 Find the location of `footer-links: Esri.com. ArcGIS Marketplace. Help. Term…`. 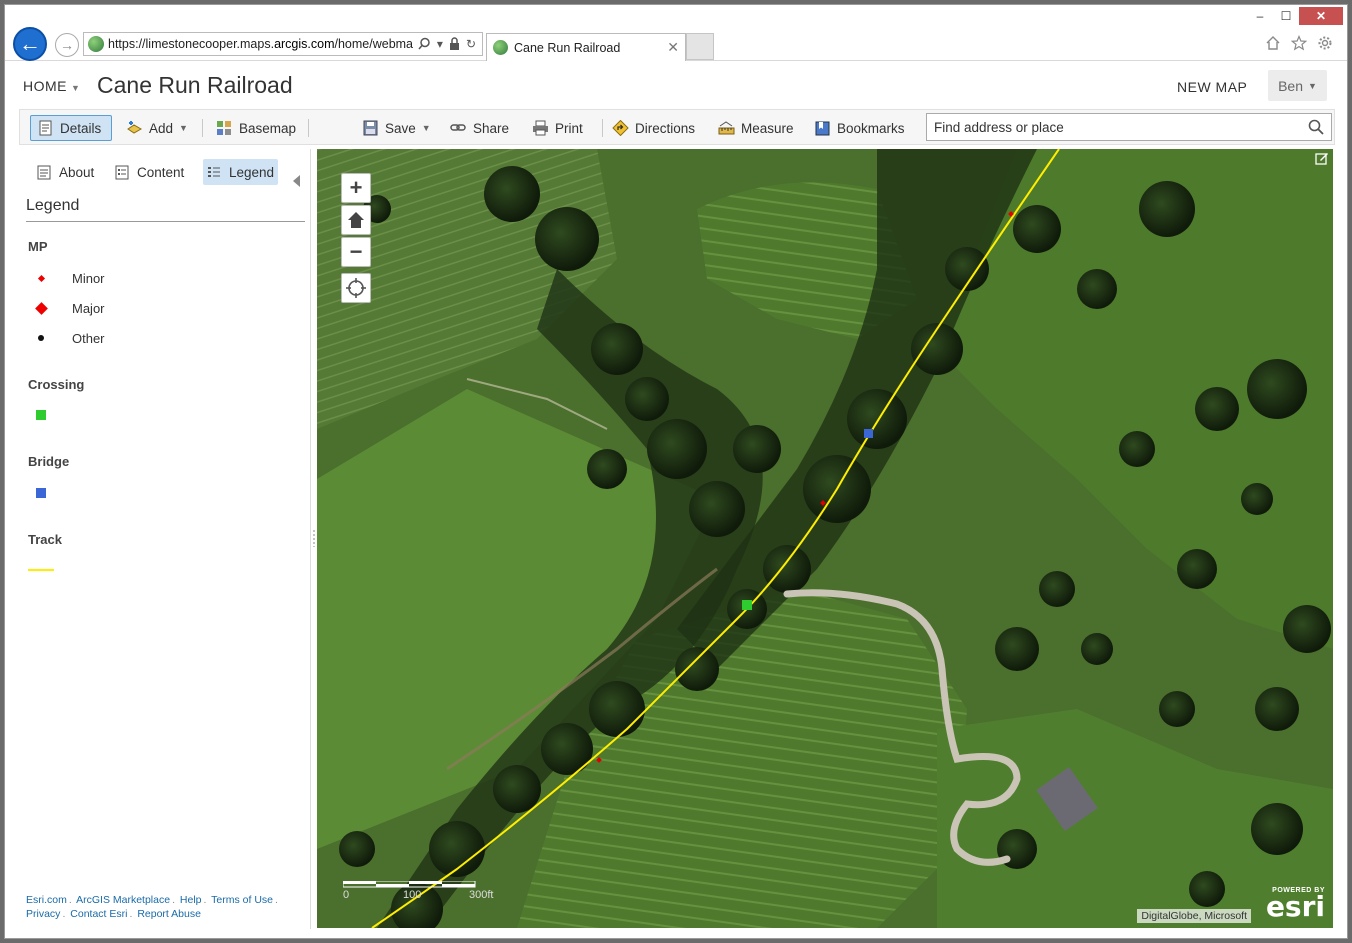

footer-links: Esri.com. ArcGIS Marketplace. Help. Term… is located at coordinates (152, 907).